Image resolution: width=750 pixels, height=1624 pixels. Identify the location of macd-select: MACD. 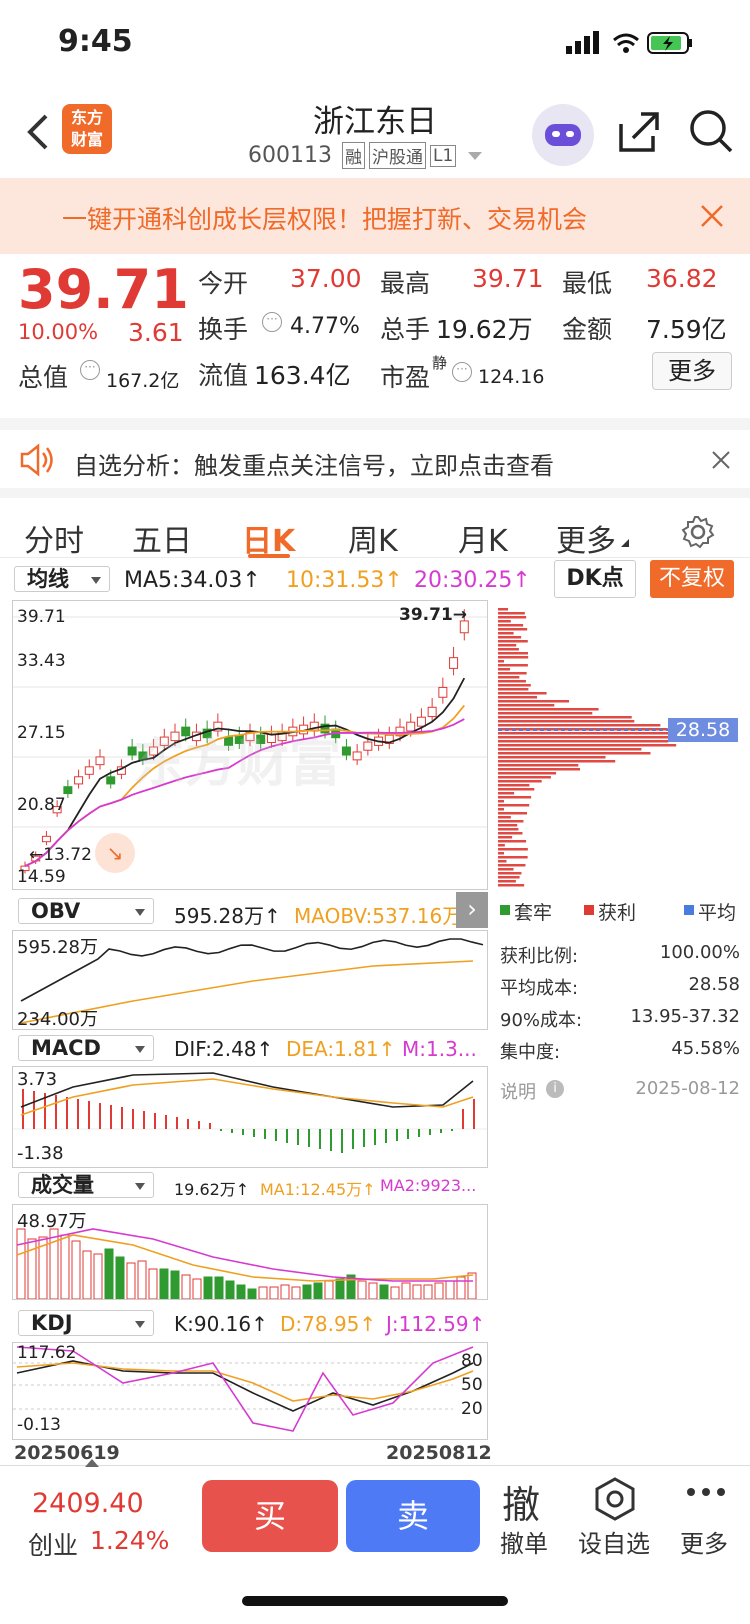
(86, 1048).